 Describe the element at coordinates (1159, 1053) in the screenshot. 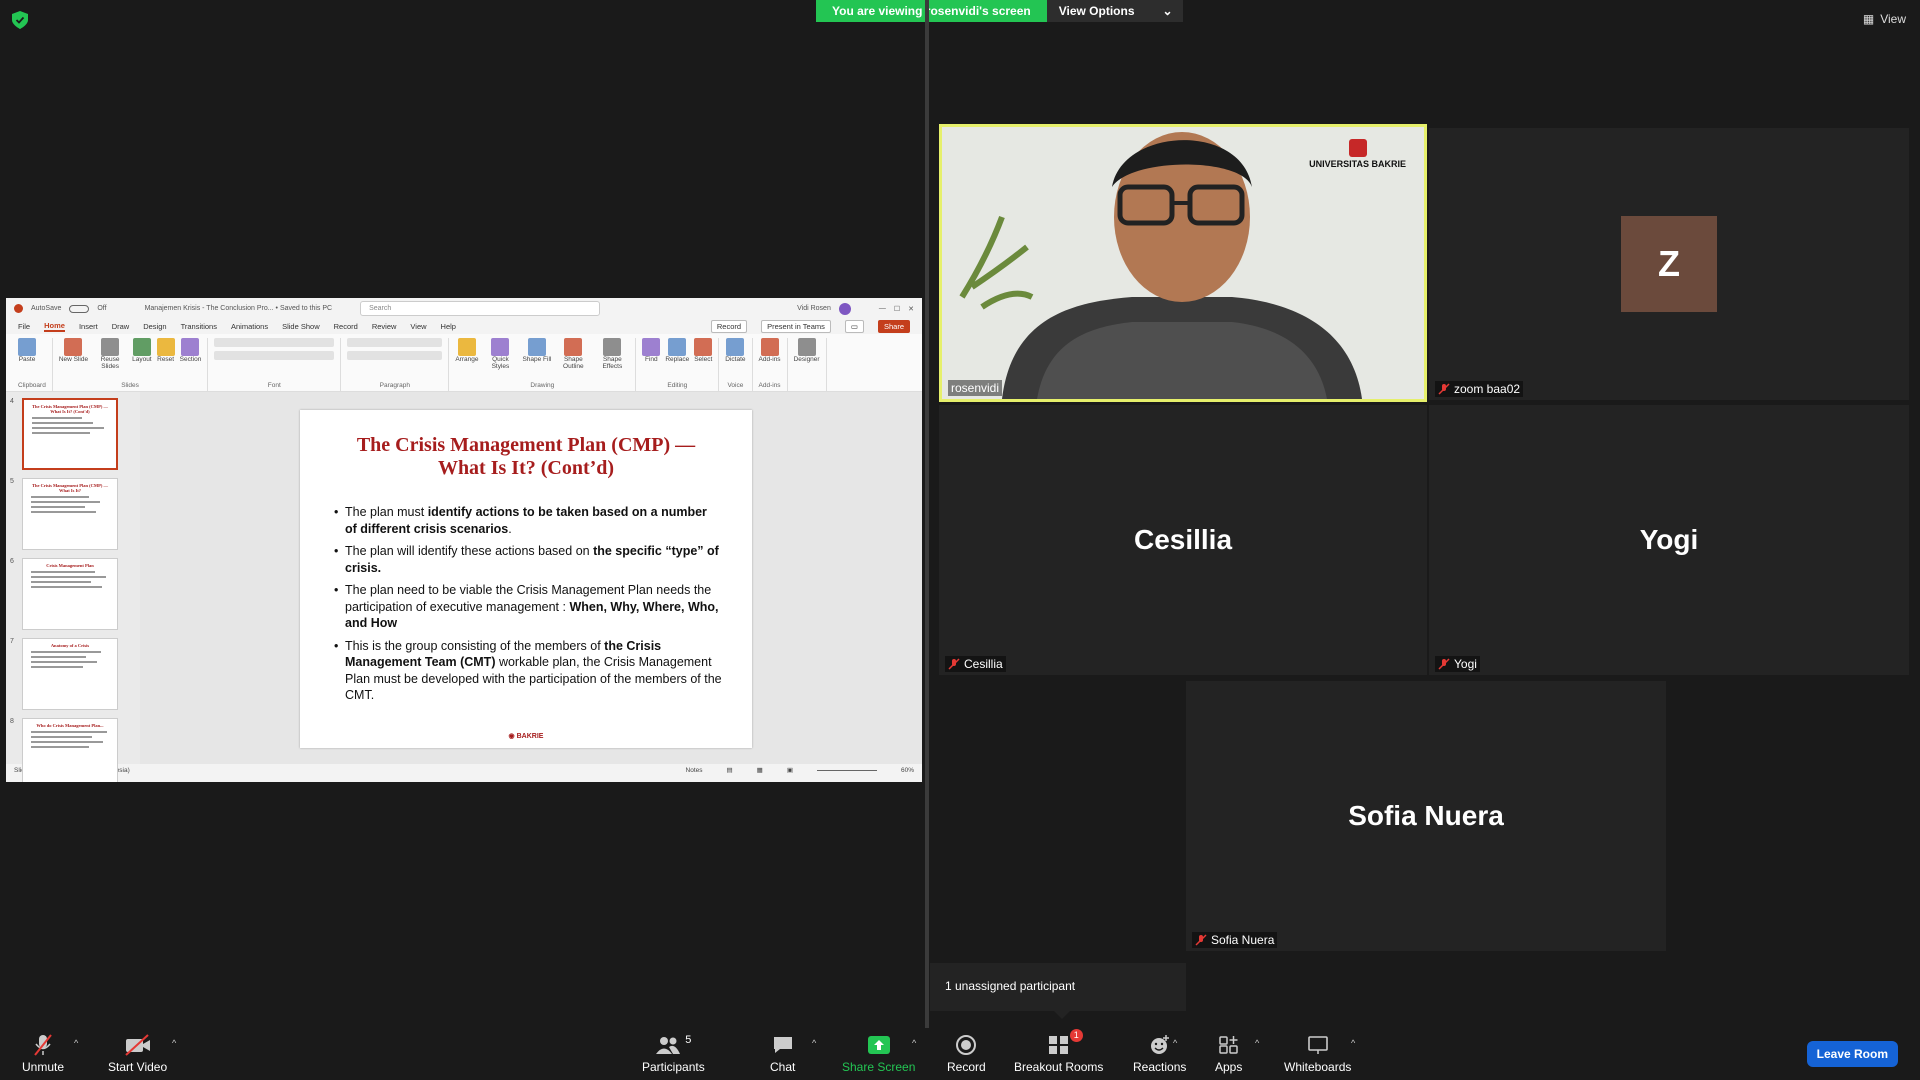

I see `reactions-button: Reactions` at that location.